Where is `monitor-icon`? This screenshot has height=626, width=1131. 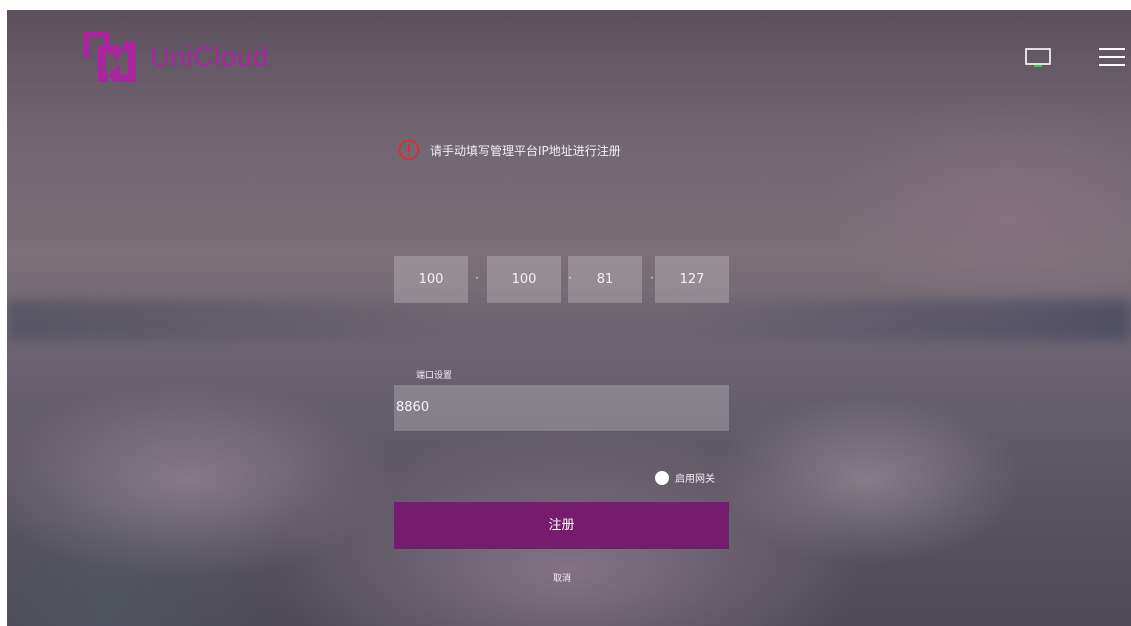 monitor-icon is located at coordinates (1038, 58).